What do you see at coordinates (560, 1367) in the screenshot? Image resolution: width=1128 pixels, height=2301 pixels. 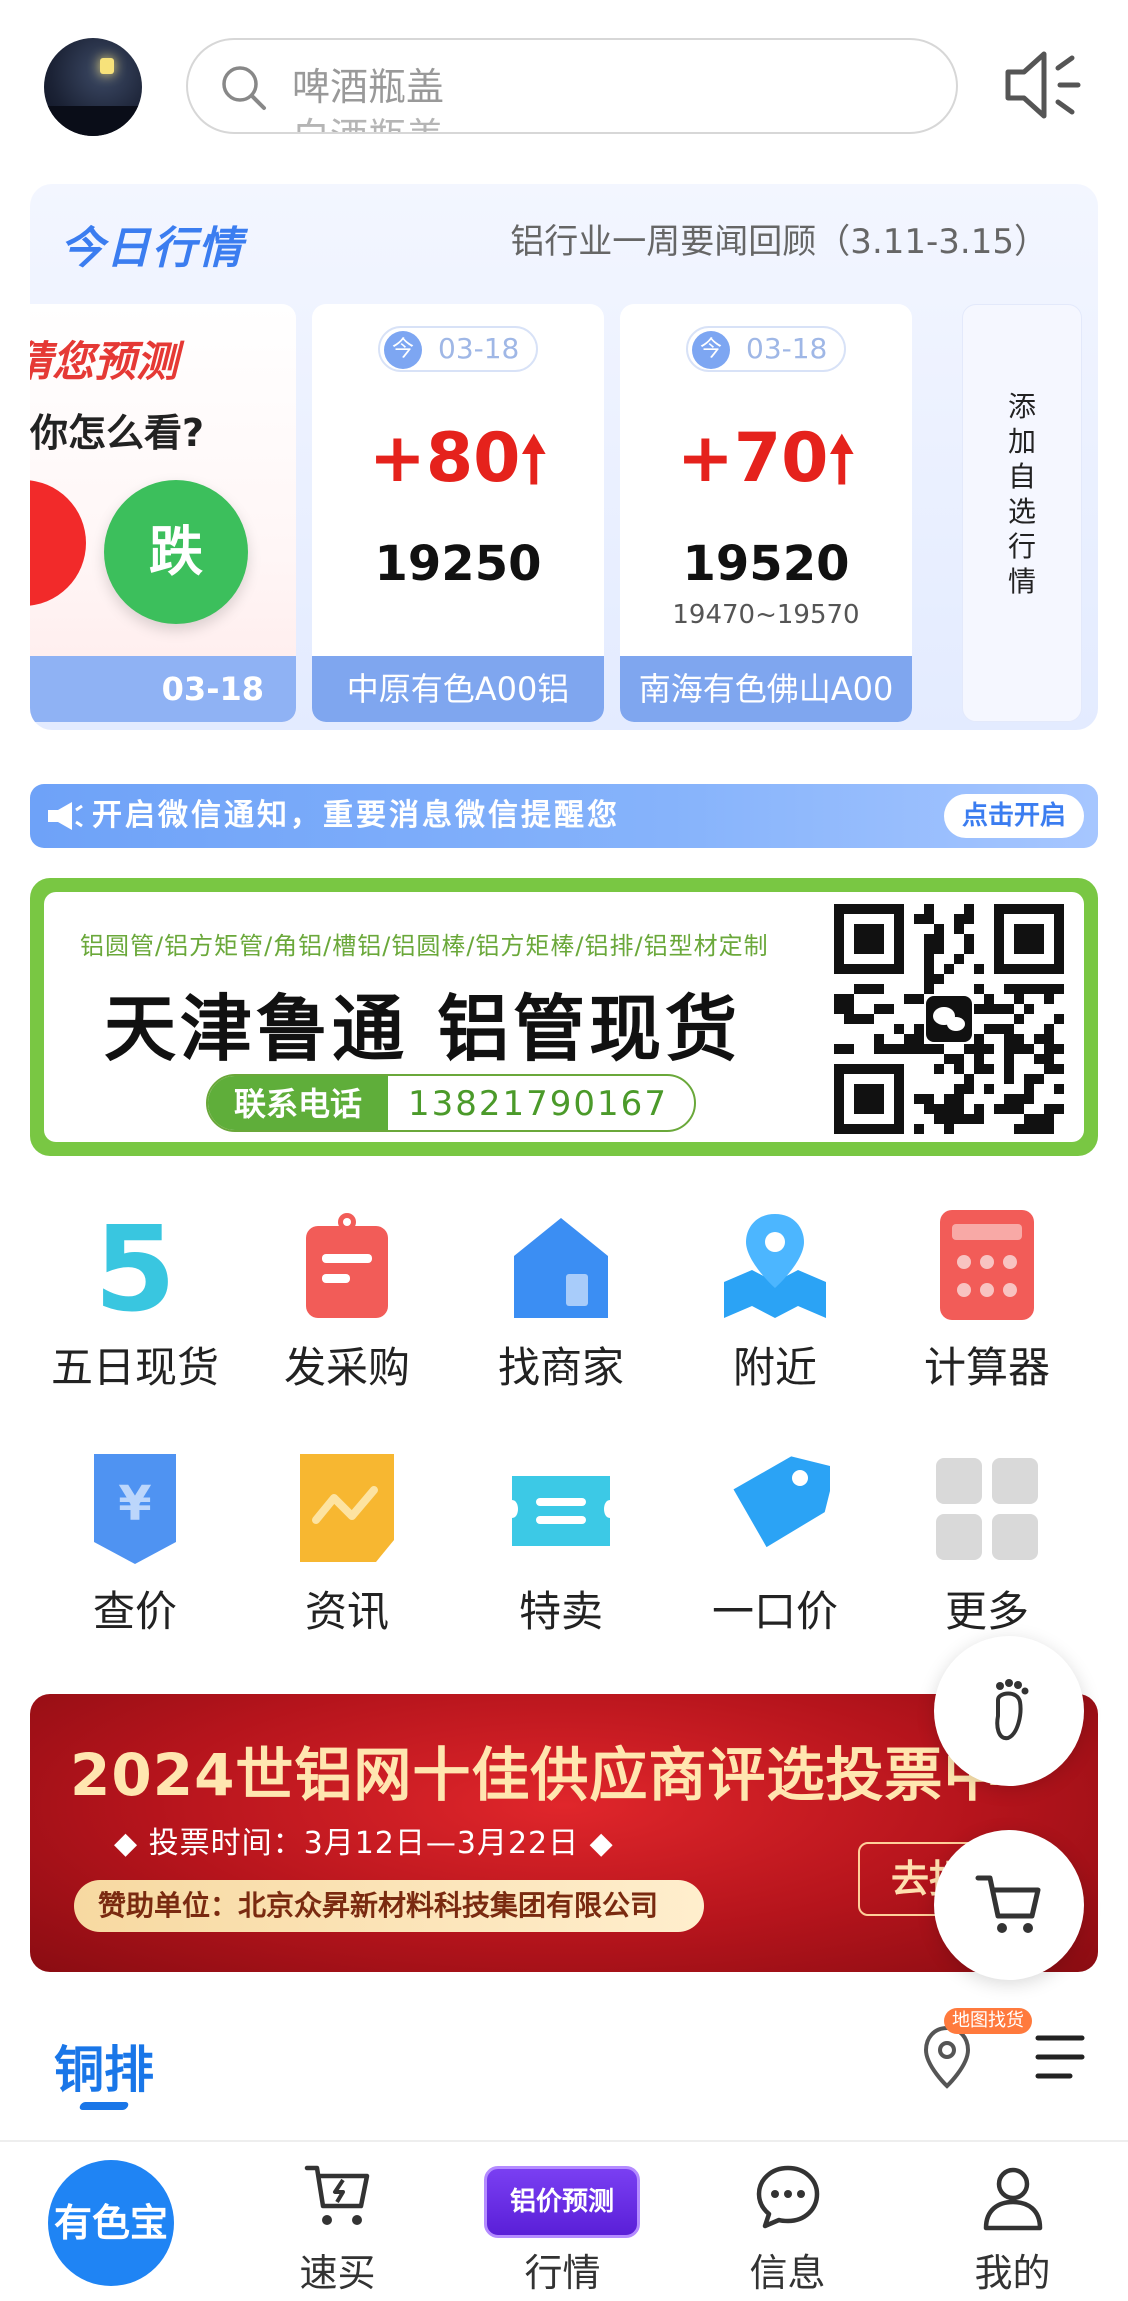 I see `grid-label: 找商家` at bounding box center [560, 1367].